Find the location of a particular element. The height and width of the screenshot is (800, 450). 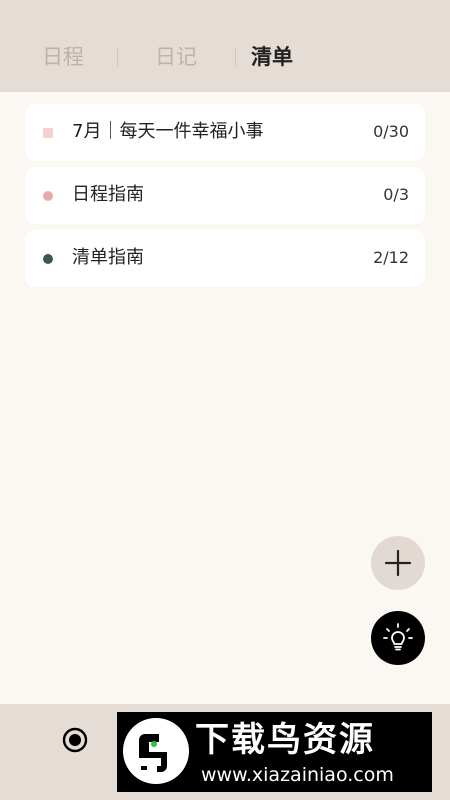

tab-checklist: 清单 is located at coordinates (272, 57).